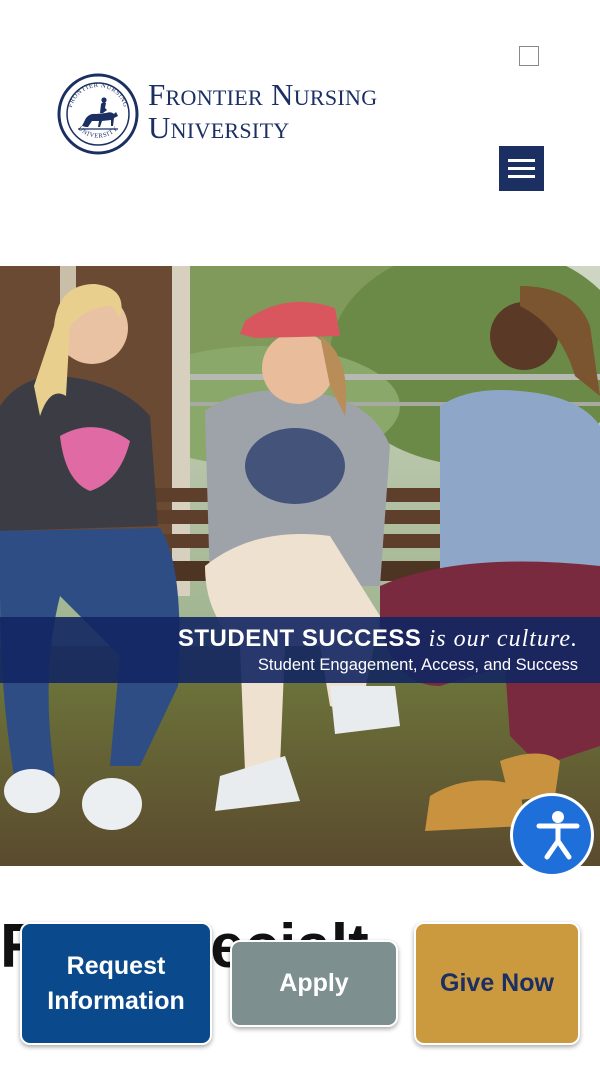 The image size is (600, 1065). What do you see at coordinates (219, 127) in the screenshot?
I see `brand-line-2: University` at bounding box center [219, 127].